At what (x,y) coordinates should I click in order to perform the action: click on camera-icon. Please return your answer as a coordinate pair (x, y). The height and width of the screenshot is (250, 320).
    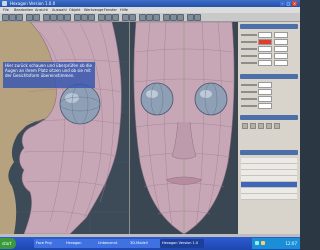
    Looking at the image, I should click on (132, 17).